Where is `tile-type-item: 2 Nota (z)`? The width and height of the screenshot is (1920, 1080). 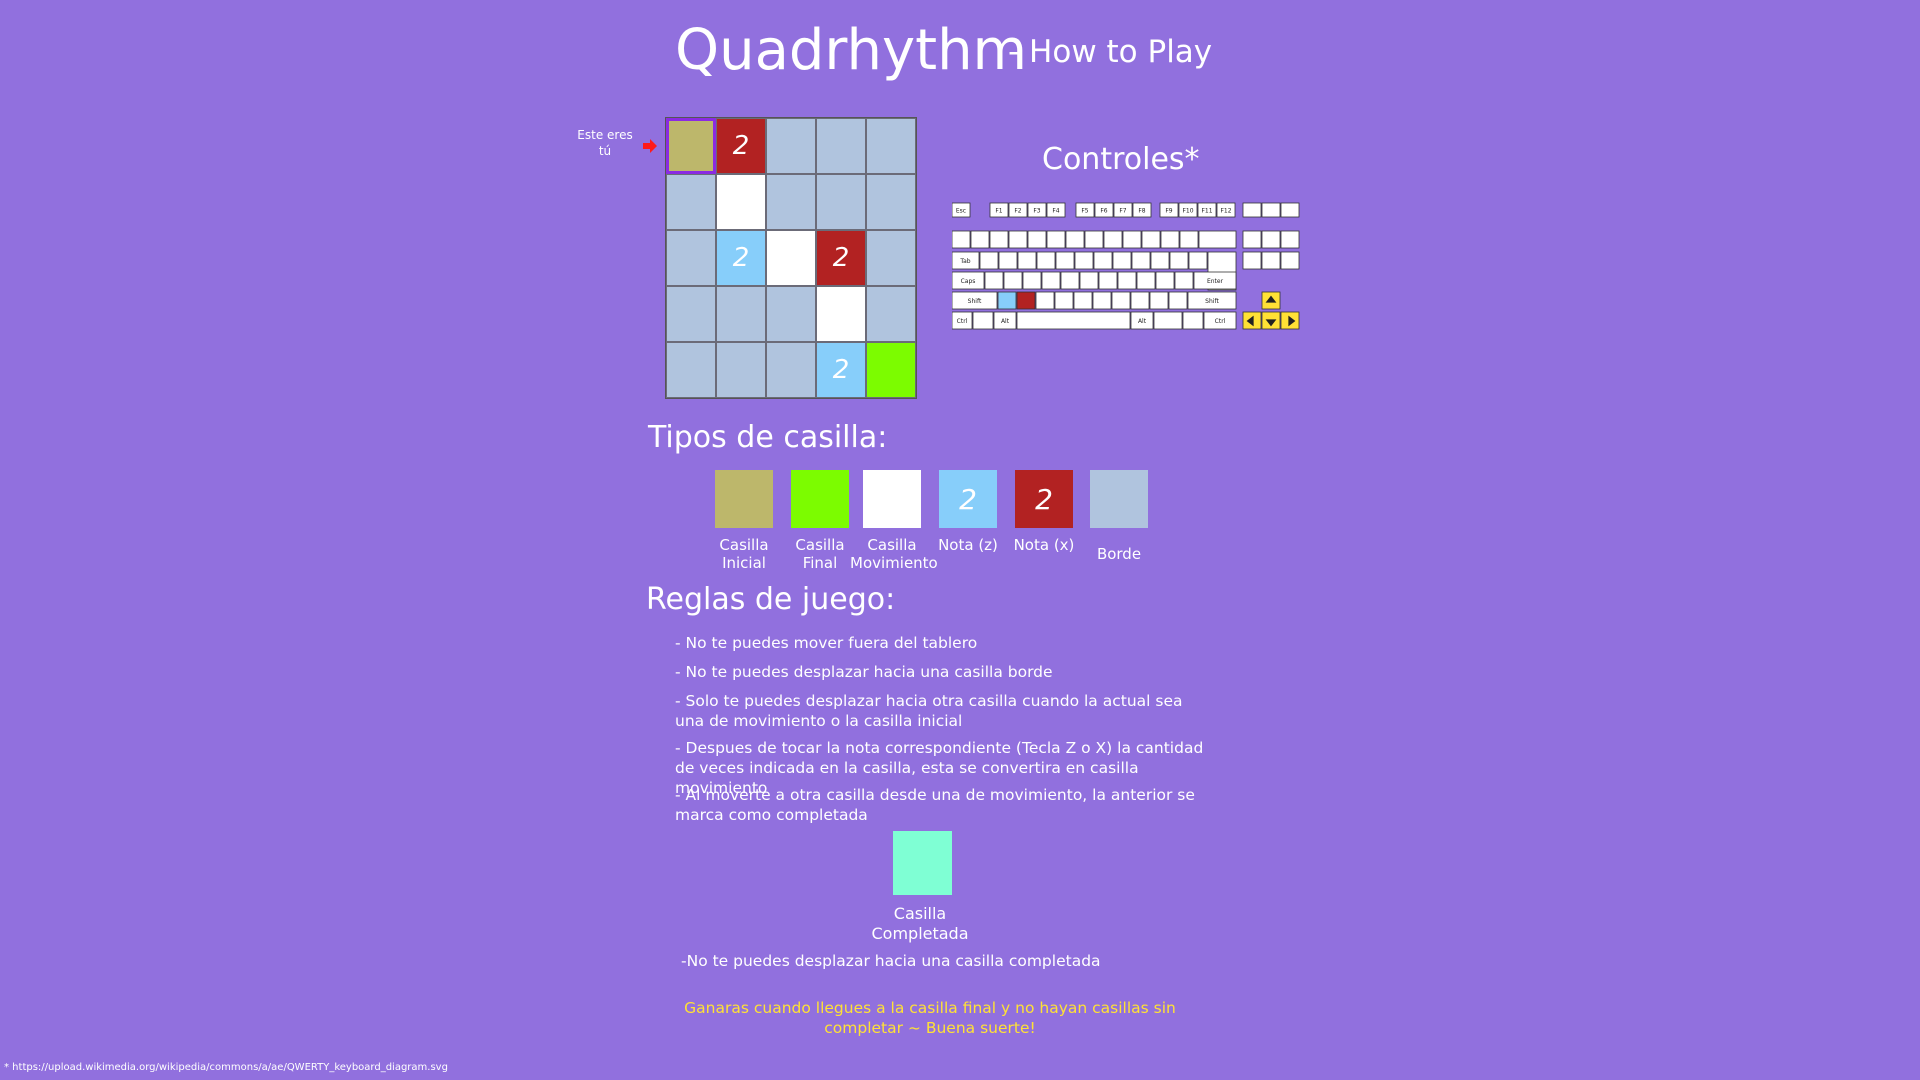
tile-type-item: 2 Nota (z) is located at coordinates (968, 512).